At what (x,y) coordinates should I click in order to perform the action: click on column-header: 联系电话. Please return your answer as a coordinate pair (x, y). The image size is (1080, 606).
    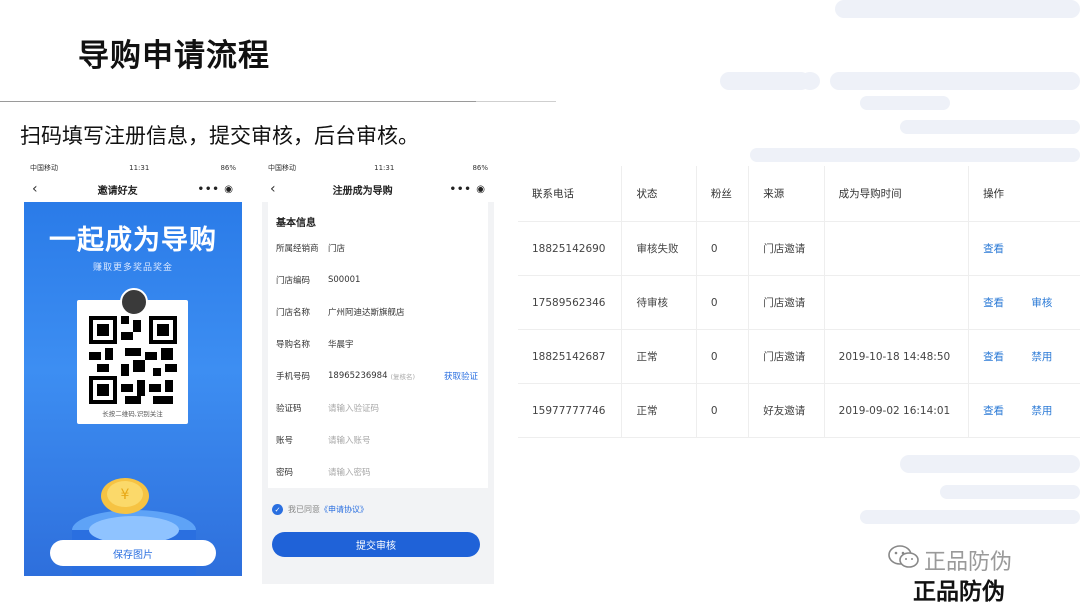
    Looking at the image, I should click on (570, 194).